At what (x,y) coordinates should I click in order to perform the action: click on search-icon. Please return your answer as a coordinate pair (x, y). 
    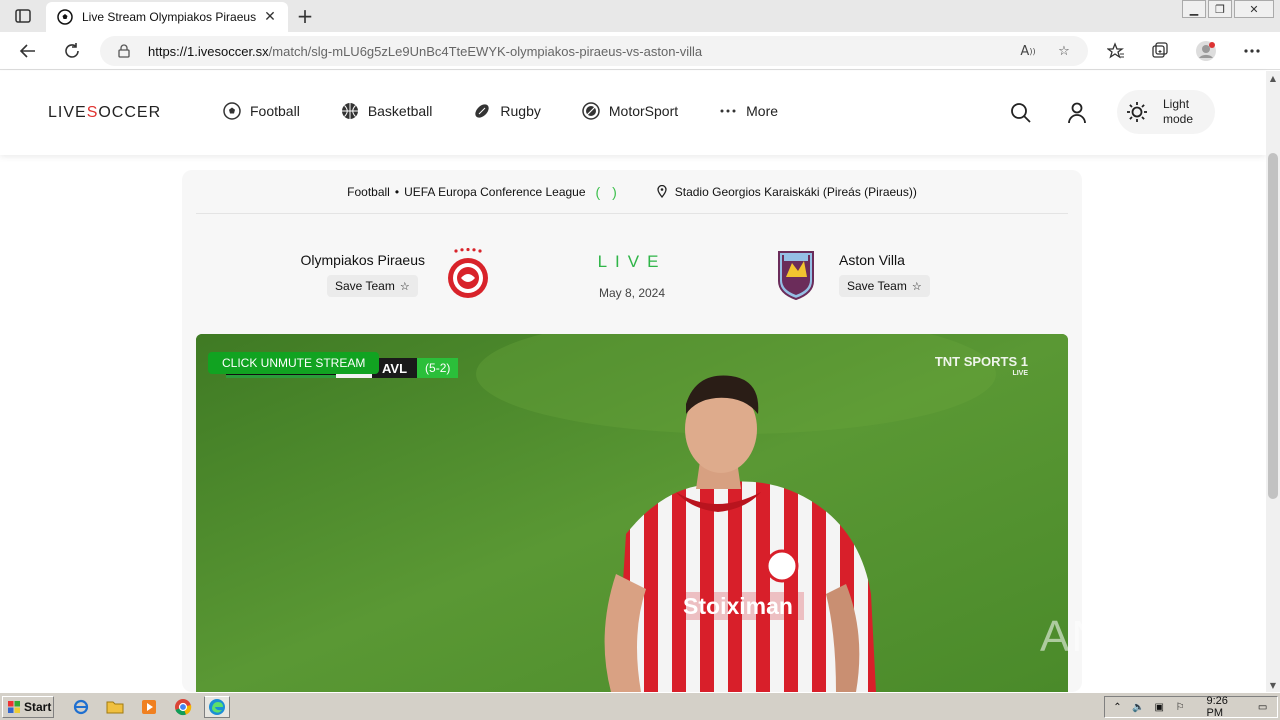
    Looking at the image, I should click on (1021, 113).